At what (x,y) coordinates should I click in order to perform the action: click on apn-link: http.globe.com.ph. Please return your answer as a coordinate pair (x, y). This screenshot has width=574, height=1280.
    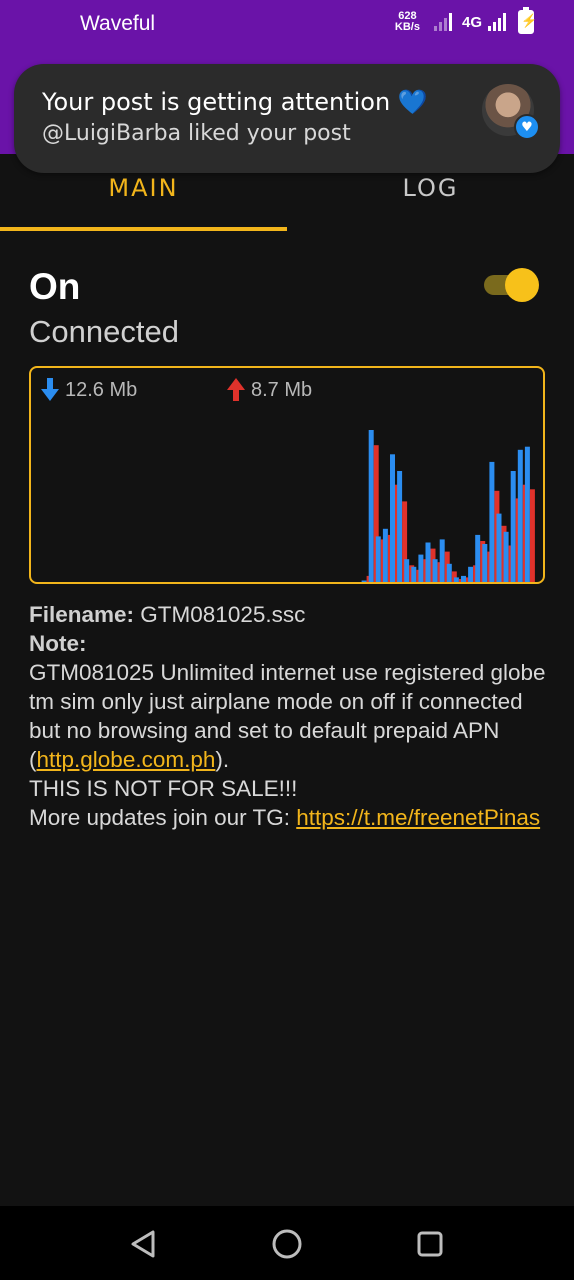
    Looking at the image, I should click on (126, 759).